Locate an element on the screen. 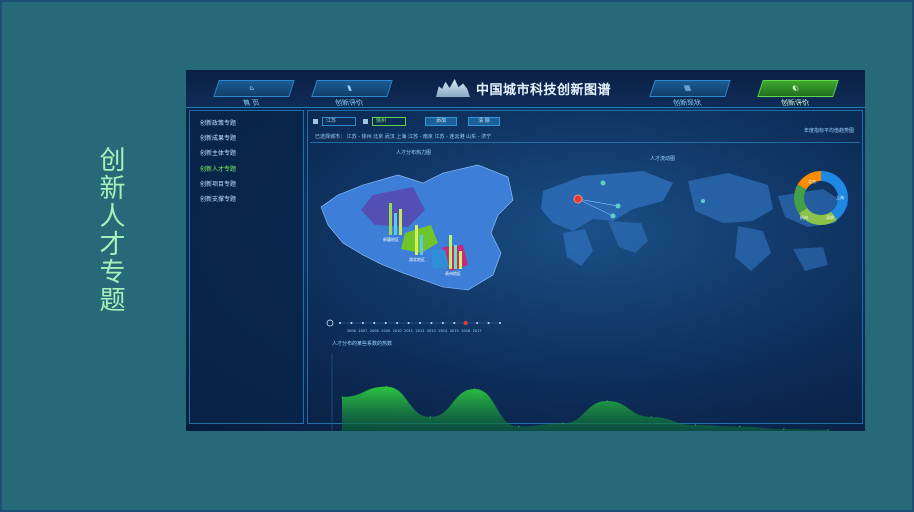 The height and width of the screenshot is (512, 914). clear-button: 清 除 is located at coordinates (484, 121).